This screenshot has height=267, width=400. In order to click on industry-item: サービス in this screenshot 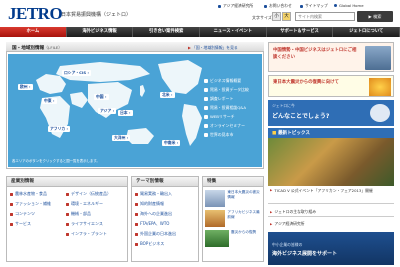, I will do `click(36, 224)`.